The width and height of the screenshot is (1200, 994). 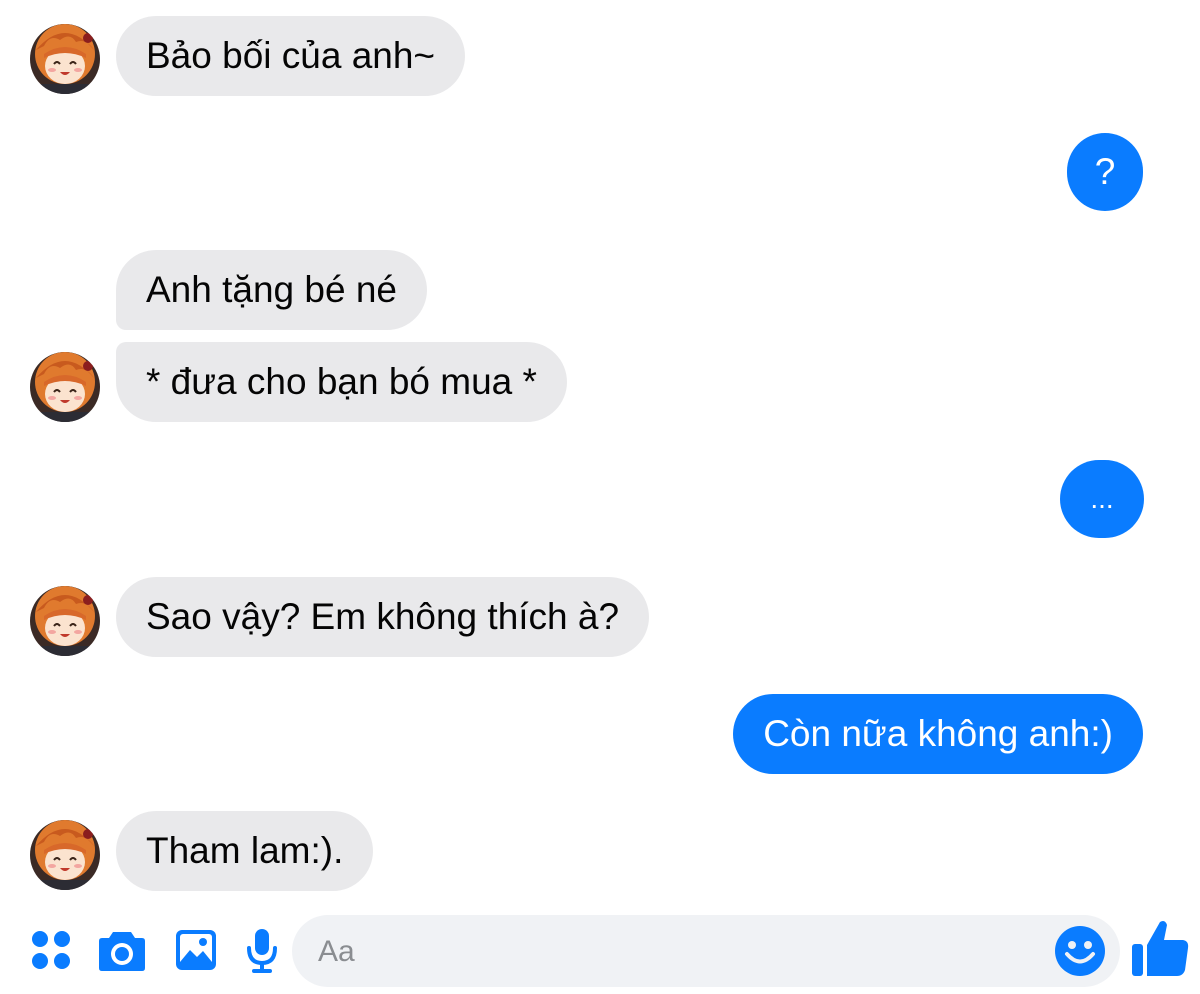 I want to click on message-composer, so click(x=600, y=952).